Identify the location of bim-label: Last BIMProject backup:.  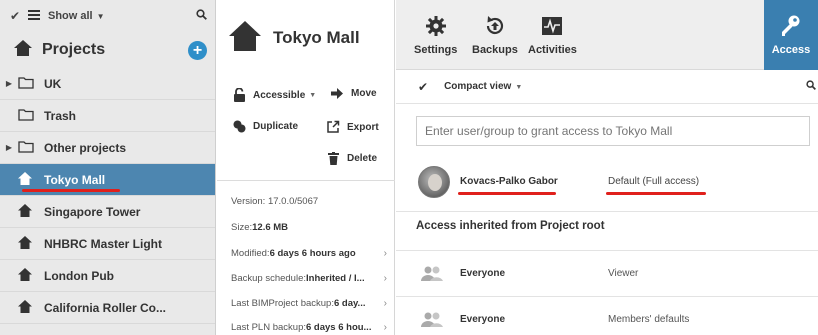
(282, 303).